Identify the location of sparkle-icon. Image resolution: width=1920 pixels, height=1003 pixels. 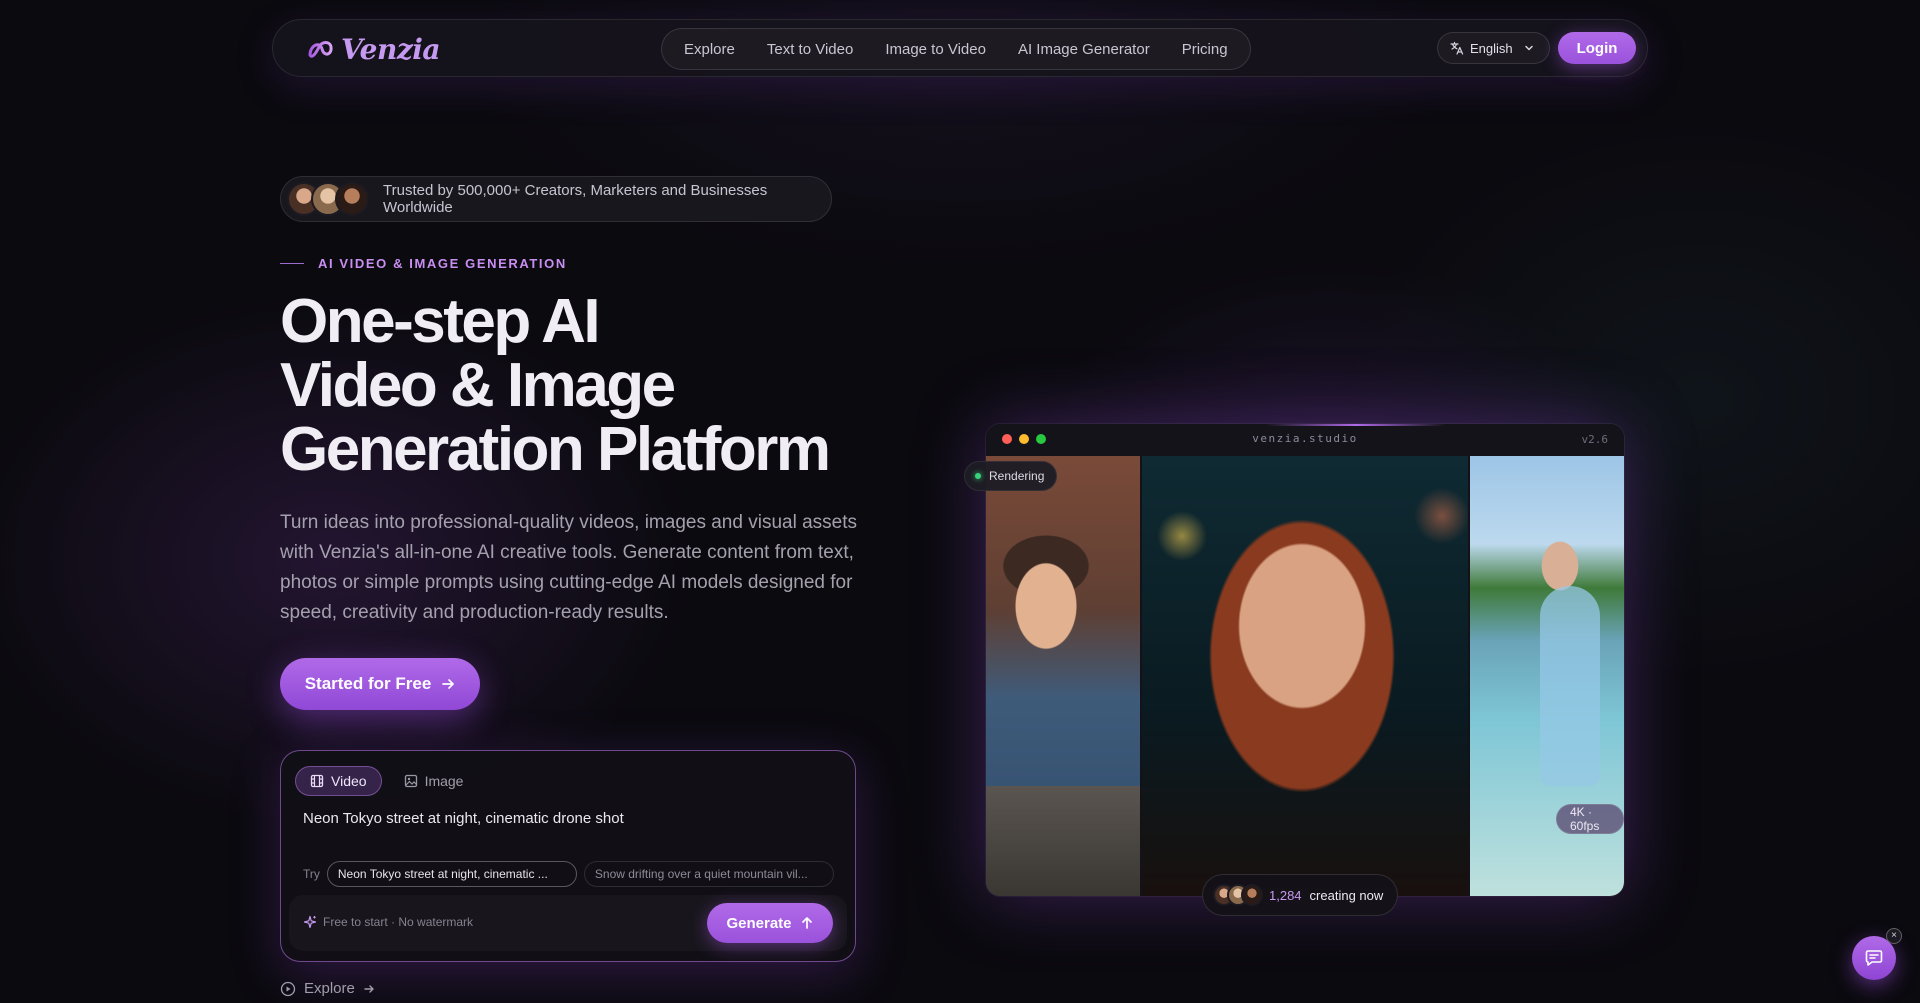
(310, 922).